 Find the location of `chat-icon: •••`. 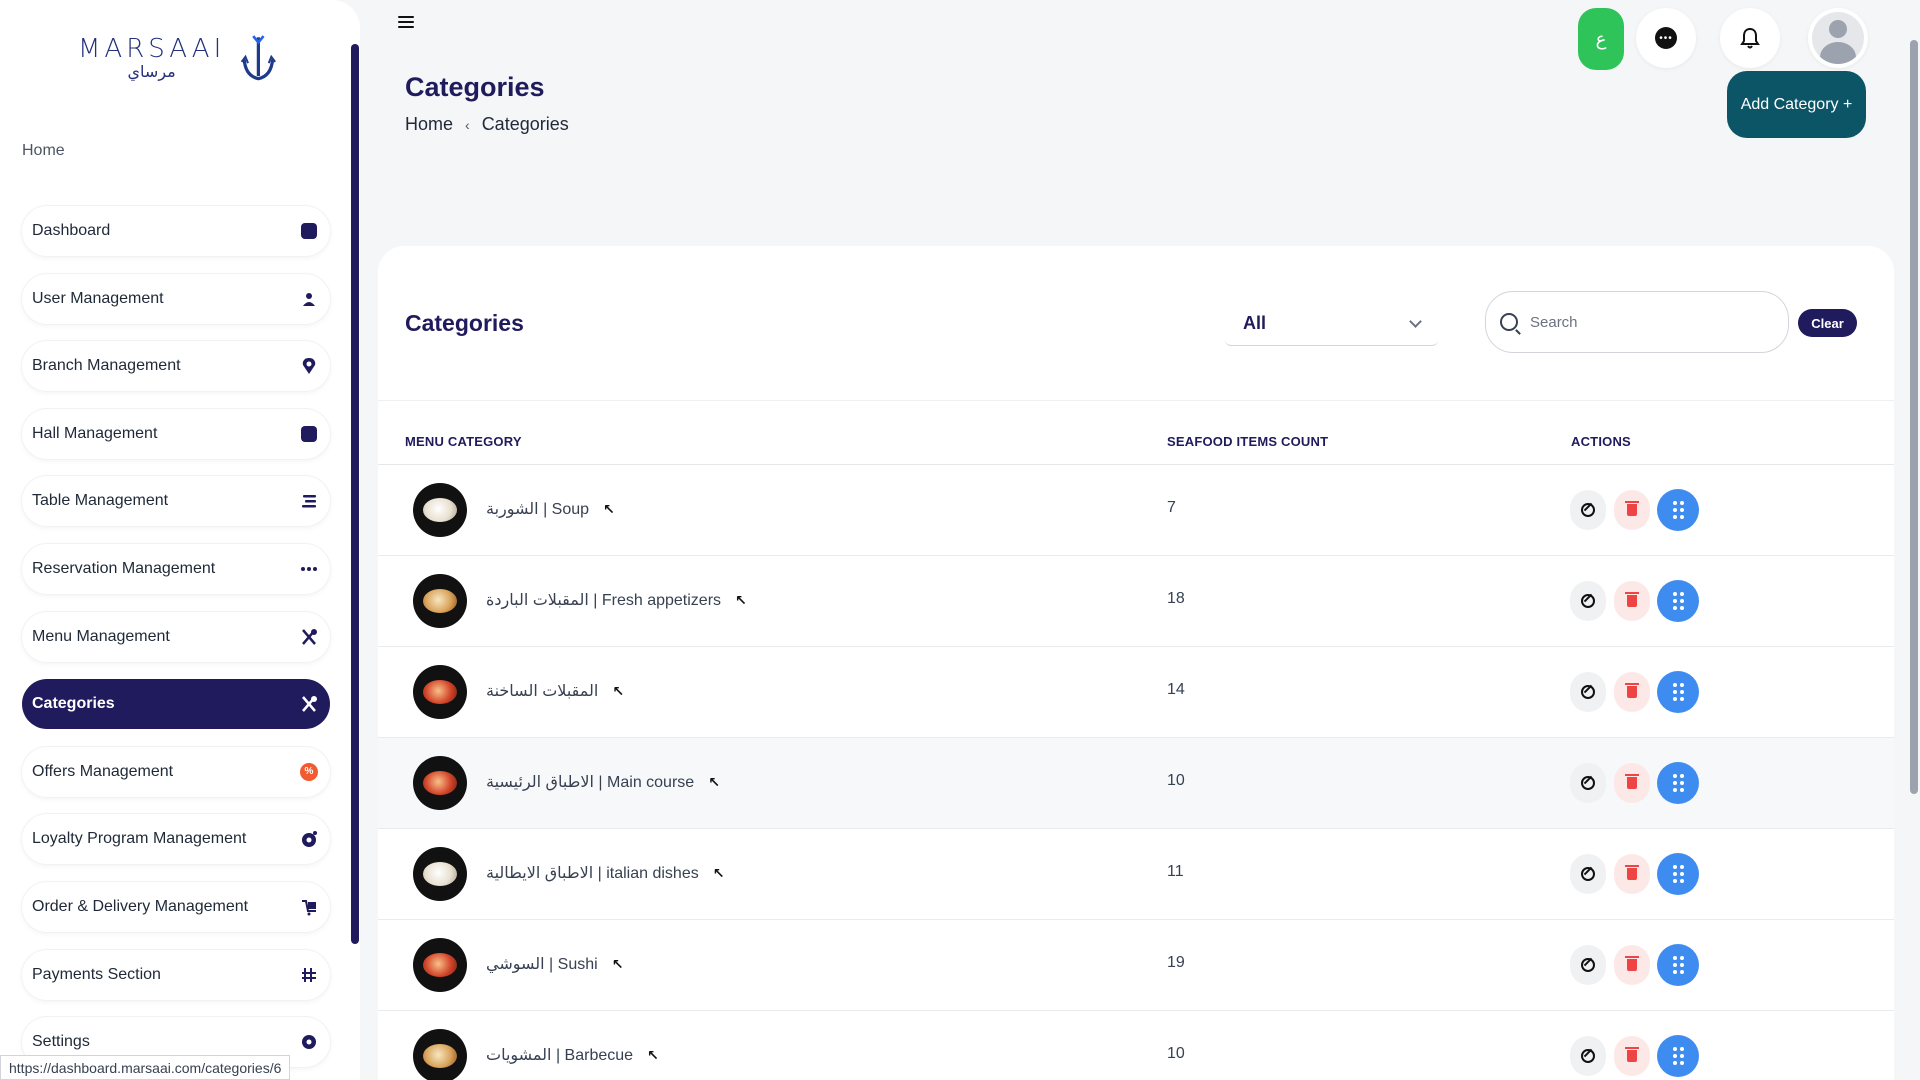

chat-icon: ••• is located at coordinates (1666, 38).